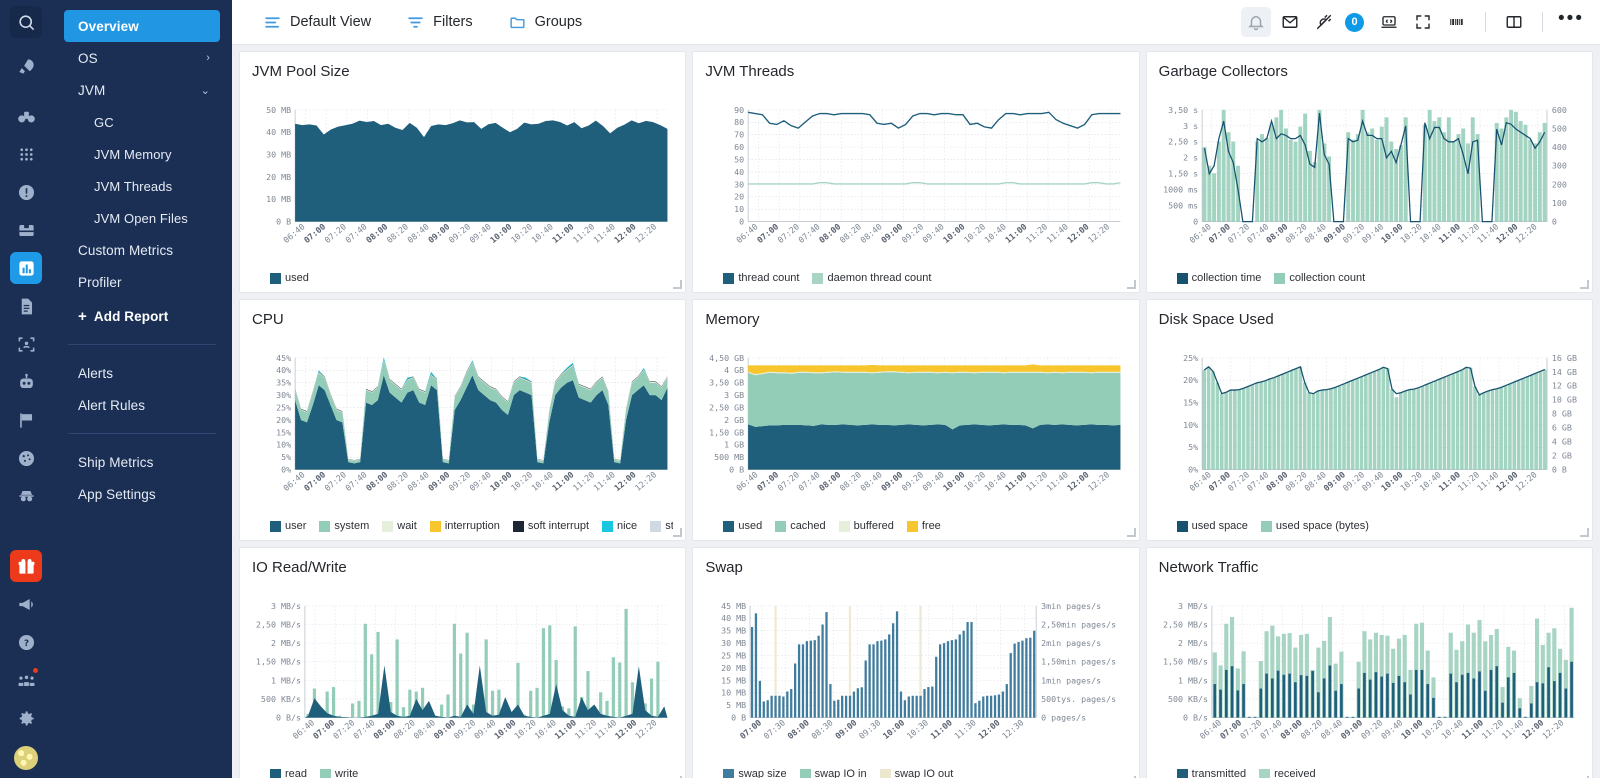 This screenshot has height=778, width=1600. What do you see at coordinates (142, 373) in the screenshot?
I see `sidebar-item-alerts: Alerts` at bounding box center [142, 373].